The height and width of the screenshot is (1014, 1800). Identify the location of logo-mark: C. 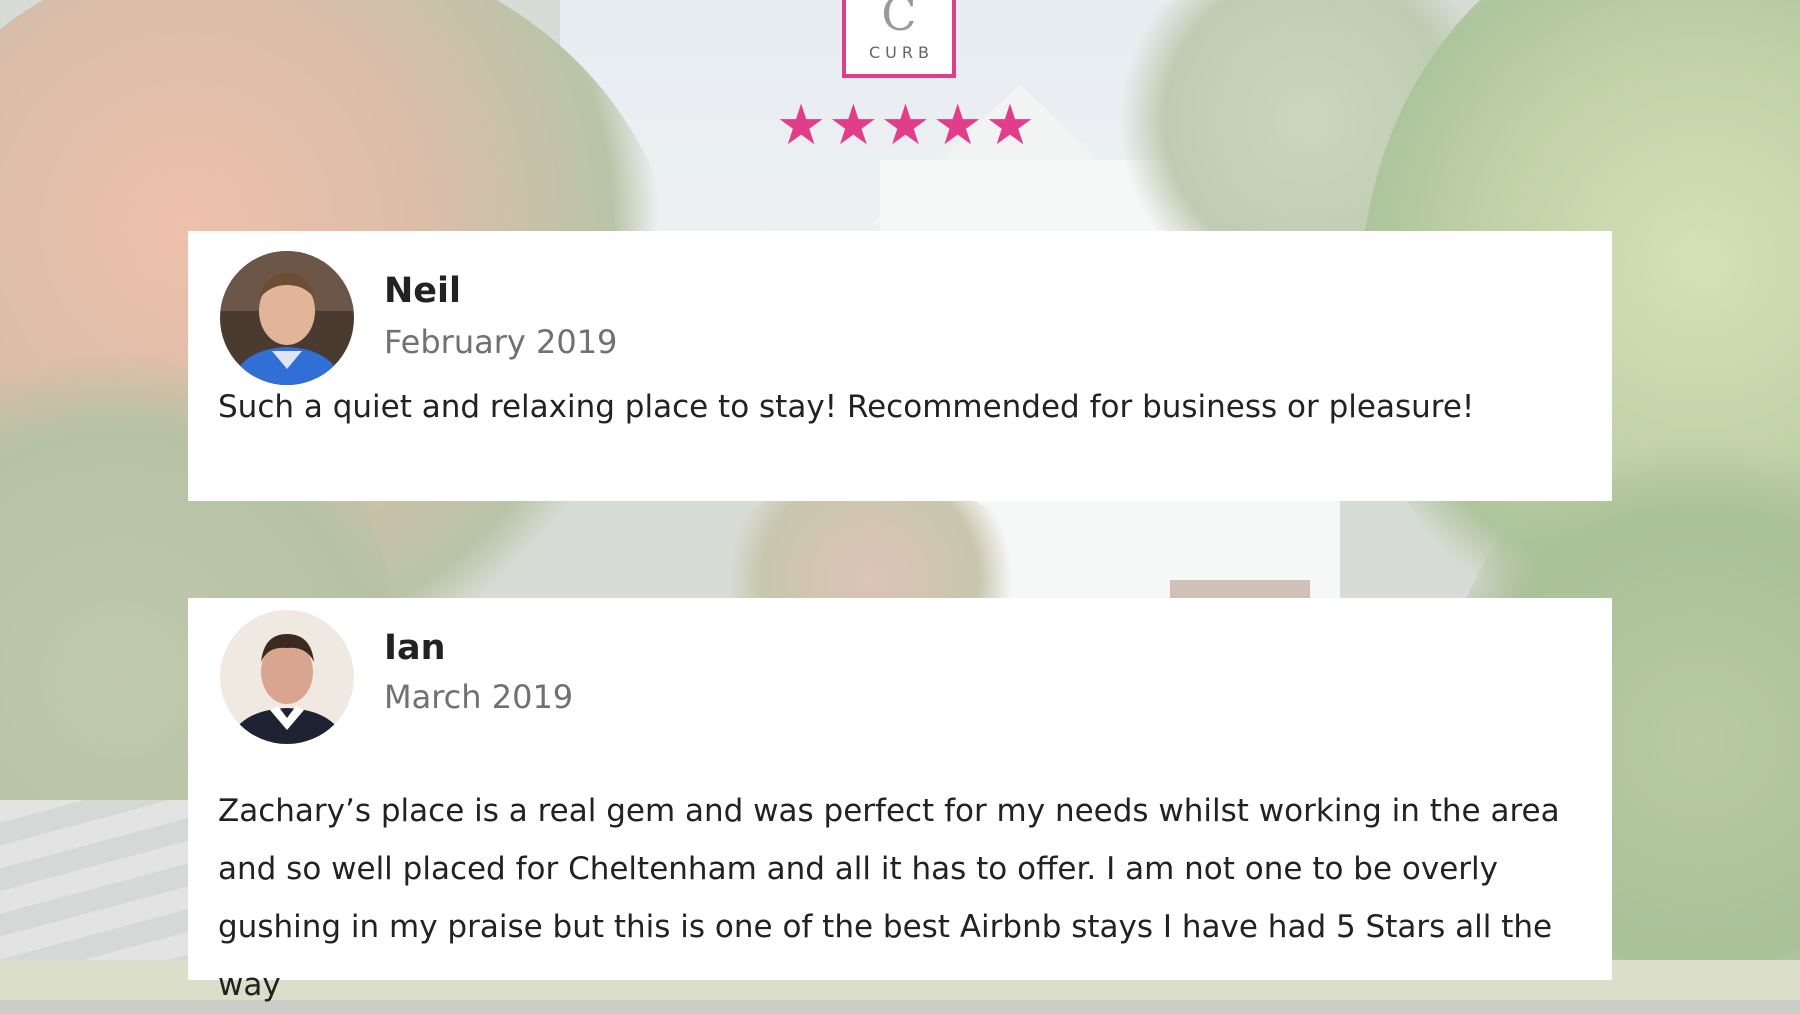
(899, 20).